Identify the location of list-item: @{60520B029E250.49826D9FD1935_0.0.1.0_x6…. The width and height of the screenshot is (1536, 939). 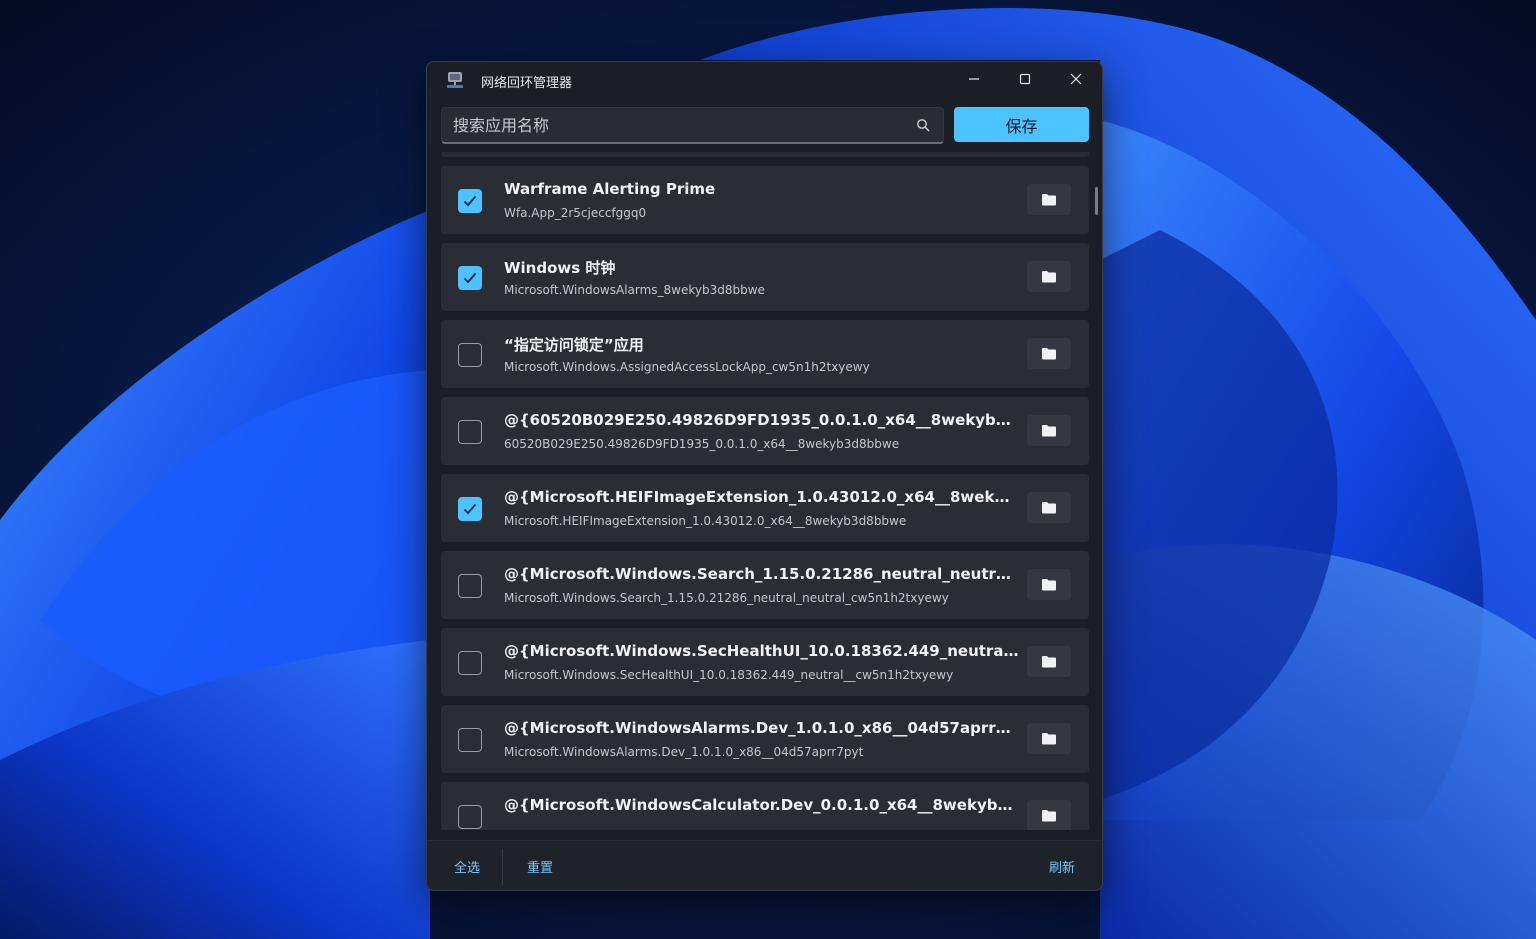
(765, 431).